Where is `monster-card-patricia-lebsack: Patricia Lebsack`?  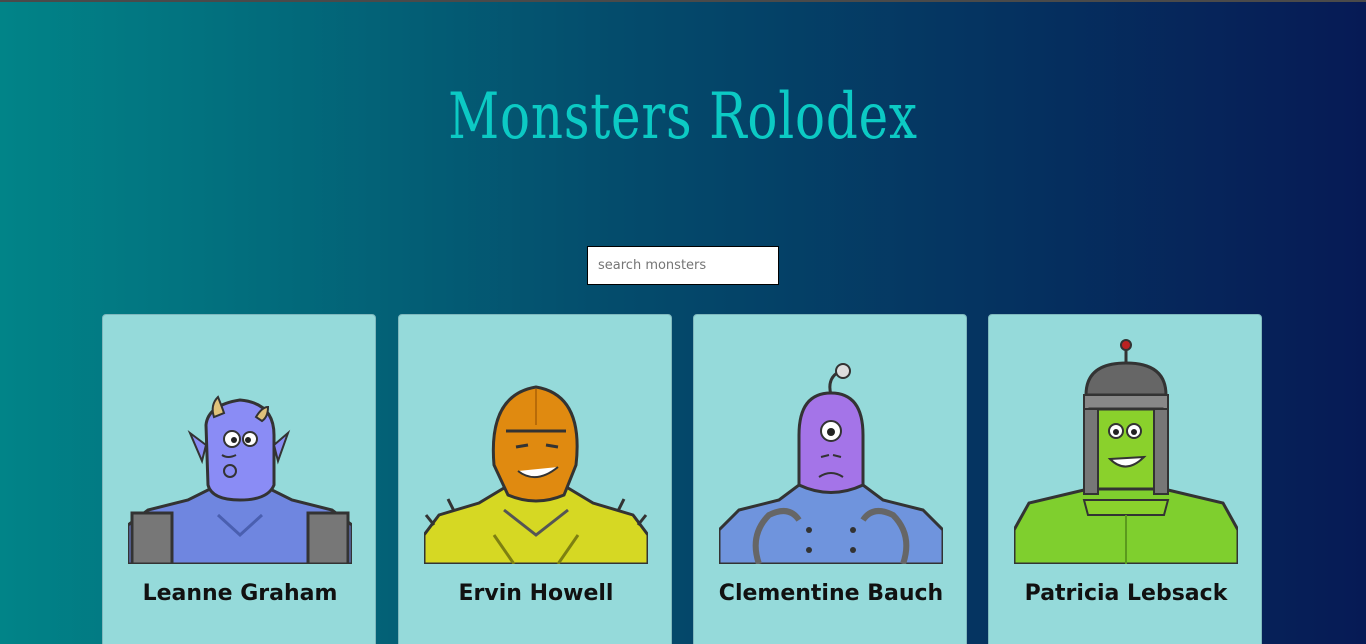 monster-card-patricia-lebsack: Patricia Lebsack is located at coordinates (1125, 479).